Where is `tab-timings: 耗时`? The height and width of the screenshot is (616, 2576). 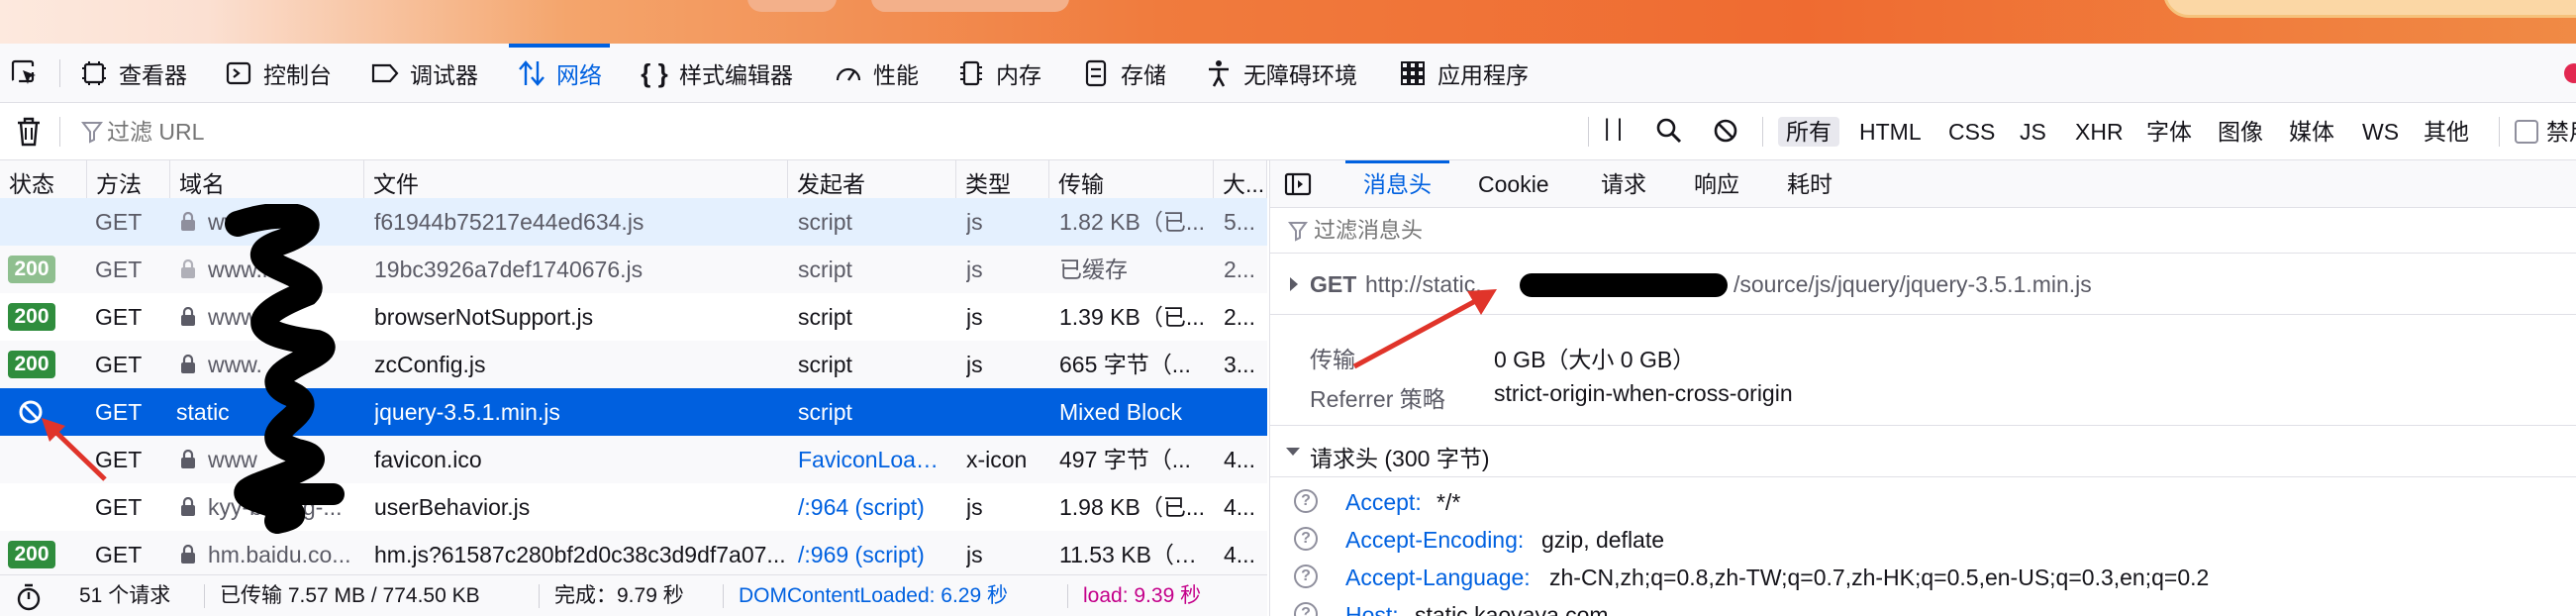
tab-timings: 耗时 is located at coordinates (1809, 184).